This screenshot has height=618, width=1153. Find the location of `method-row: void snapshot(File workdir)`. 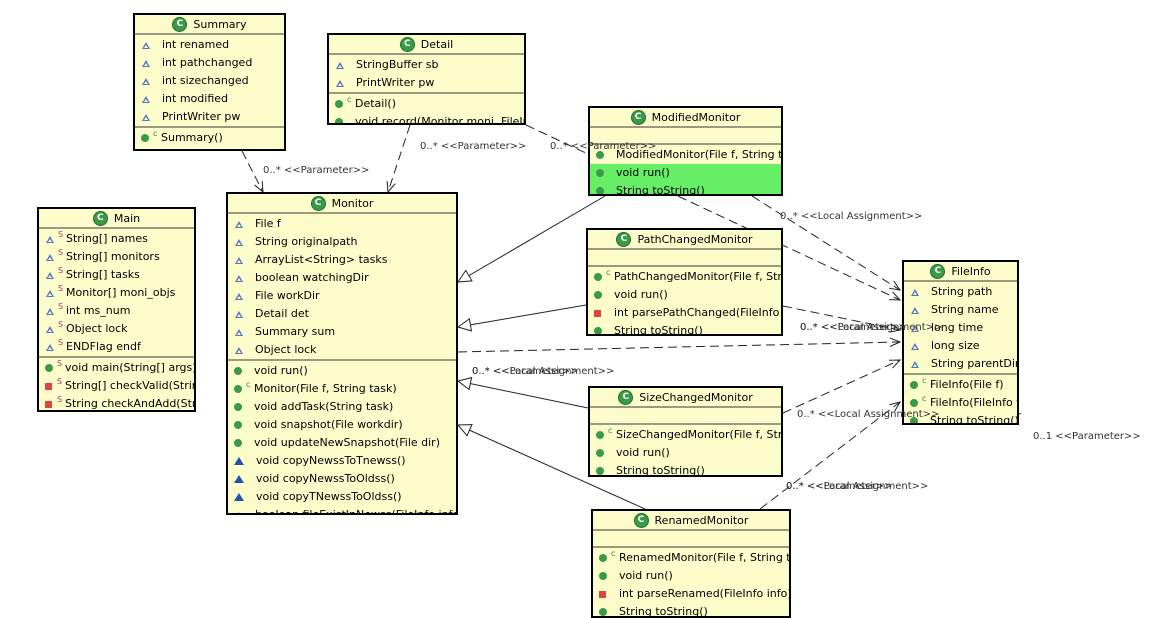

method-row: void snapshot(File workdir) is located at coordinates (342, 425).